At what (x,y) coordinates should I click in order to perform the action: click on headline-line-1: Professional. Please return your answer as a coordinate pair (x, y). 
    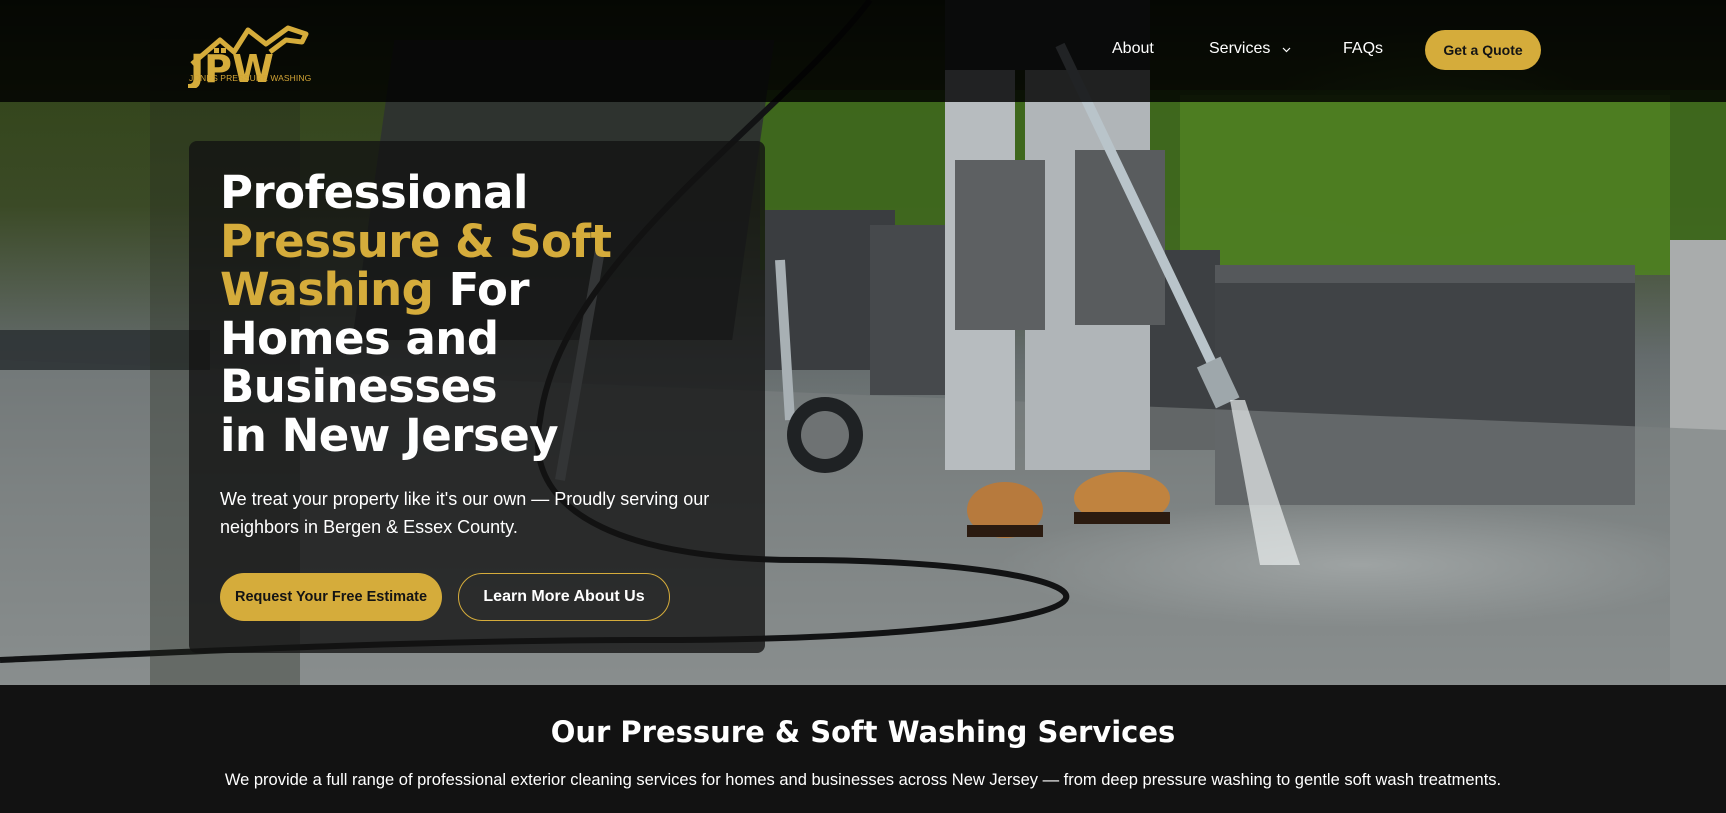
    Looking at the image, I should click on (374, 192).